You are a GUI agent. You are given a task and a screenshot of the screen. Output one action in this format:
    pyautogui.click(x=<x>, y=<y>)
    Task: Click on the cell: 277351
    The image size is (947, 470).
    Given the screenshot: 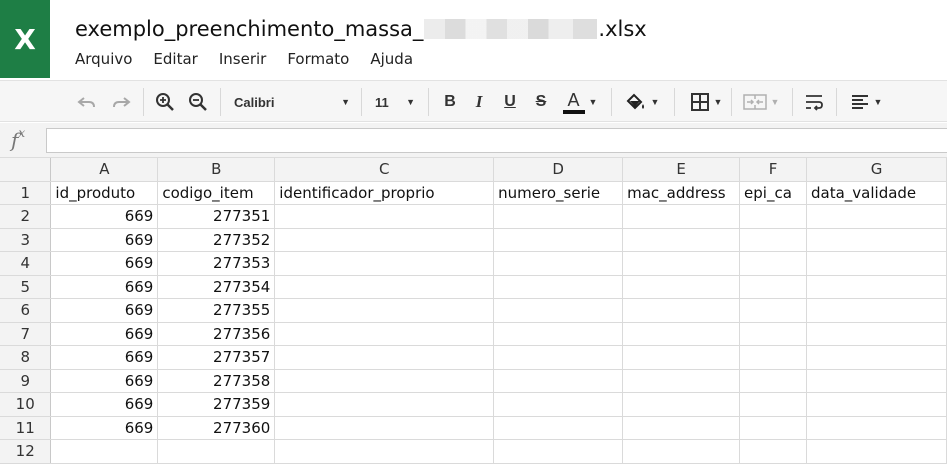 What is the action you would take?
    pyautogui.click(x=216, y=216)
    